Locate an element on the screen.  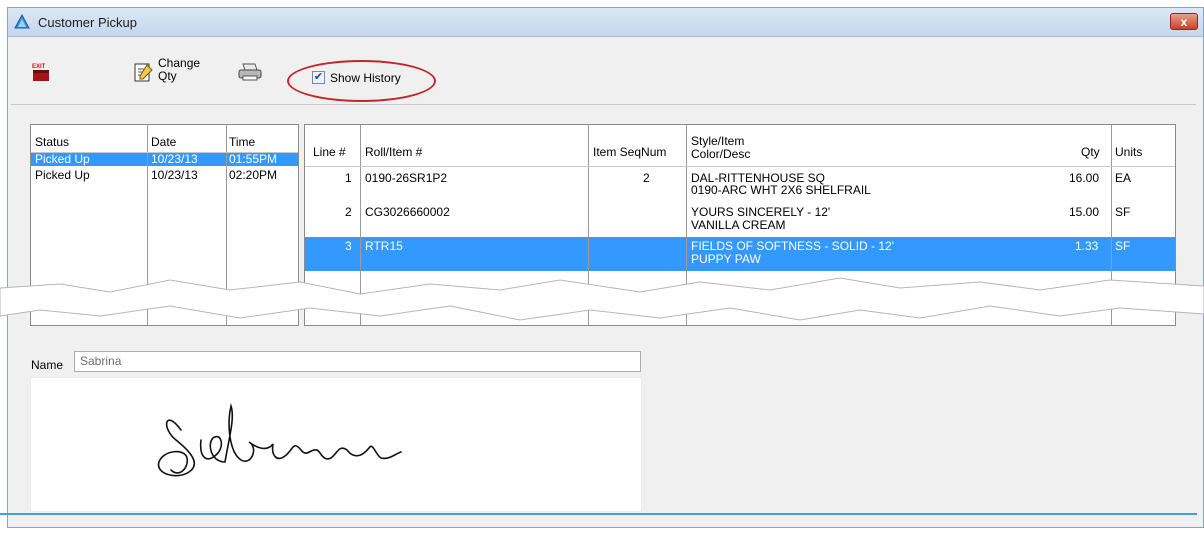
style-cell: YOURS SINCERELY - 12' is located at coordinates (760, 212).